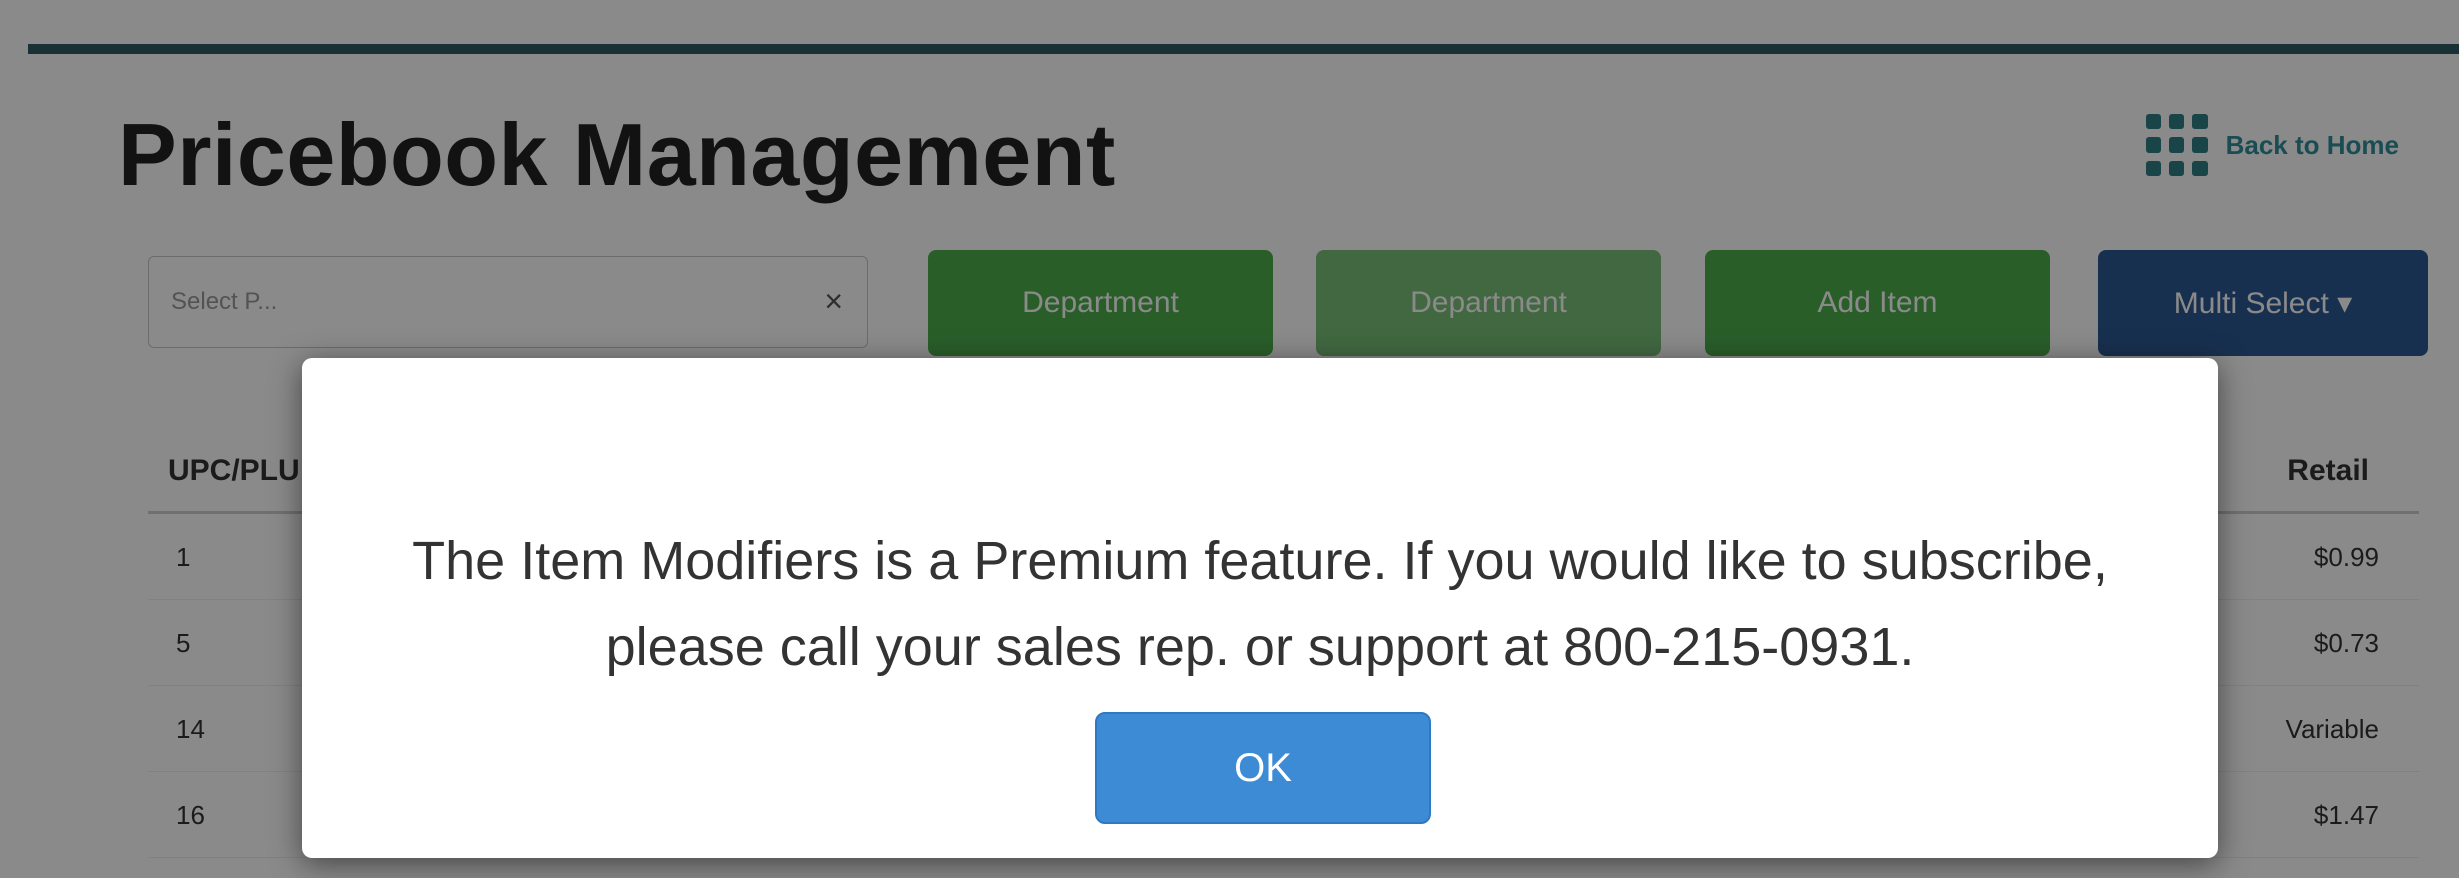 This screenshot has width=2459, height=878. I want to click on ok-button: OK, so click(1263, 768).